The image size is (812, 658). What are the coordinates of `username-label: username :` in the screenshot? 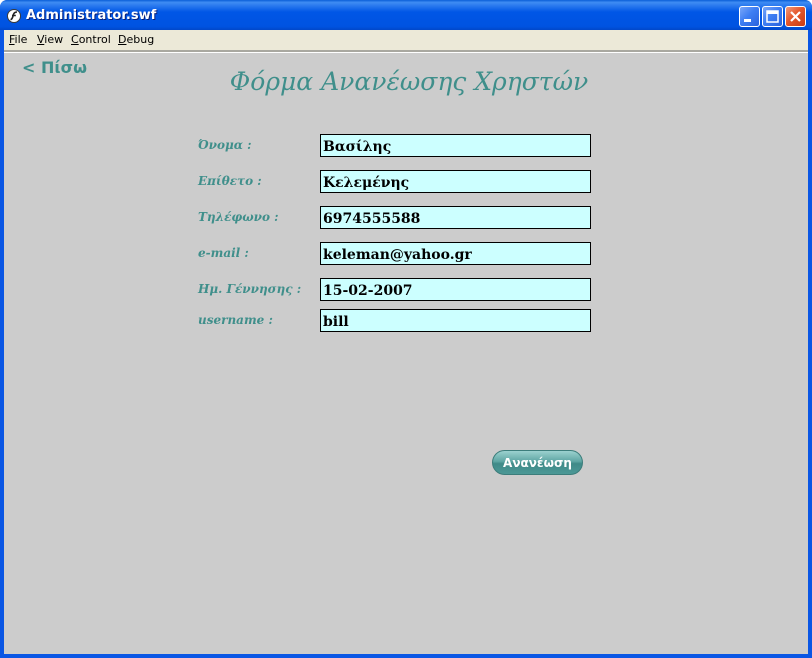 It's located at (235, 320).